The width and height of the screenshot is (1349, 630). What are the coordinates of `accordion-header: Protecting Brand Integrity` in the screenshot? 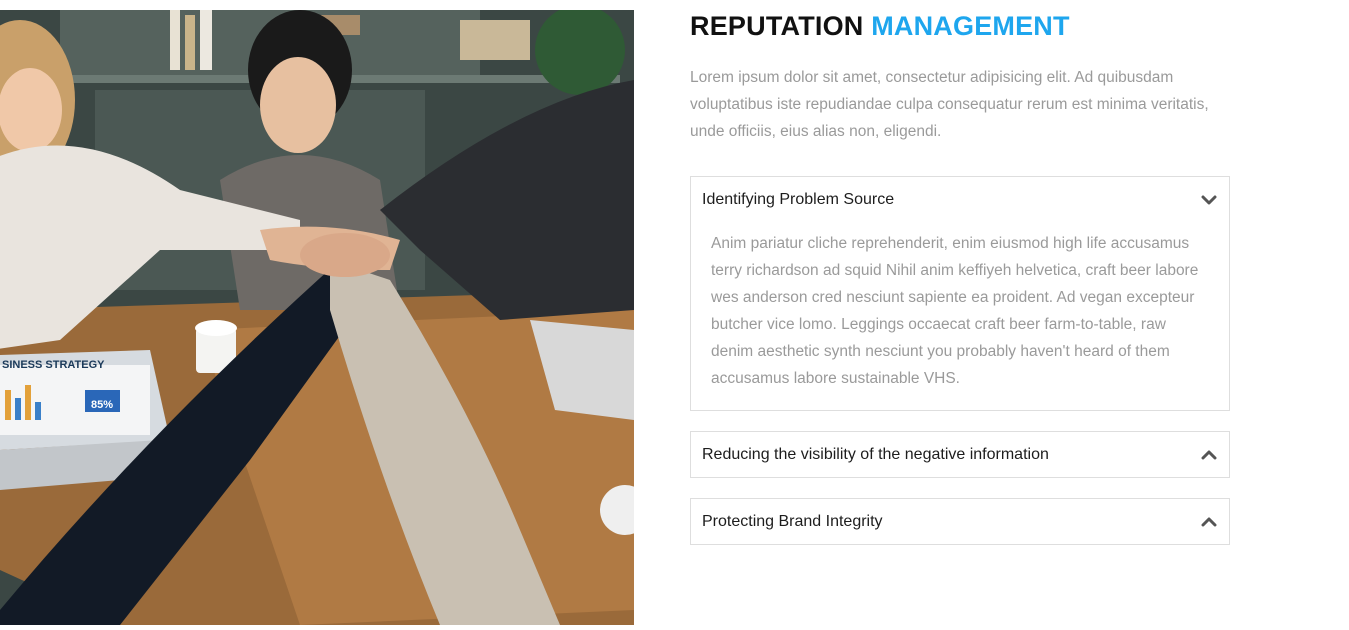 It's located at (960, 521).